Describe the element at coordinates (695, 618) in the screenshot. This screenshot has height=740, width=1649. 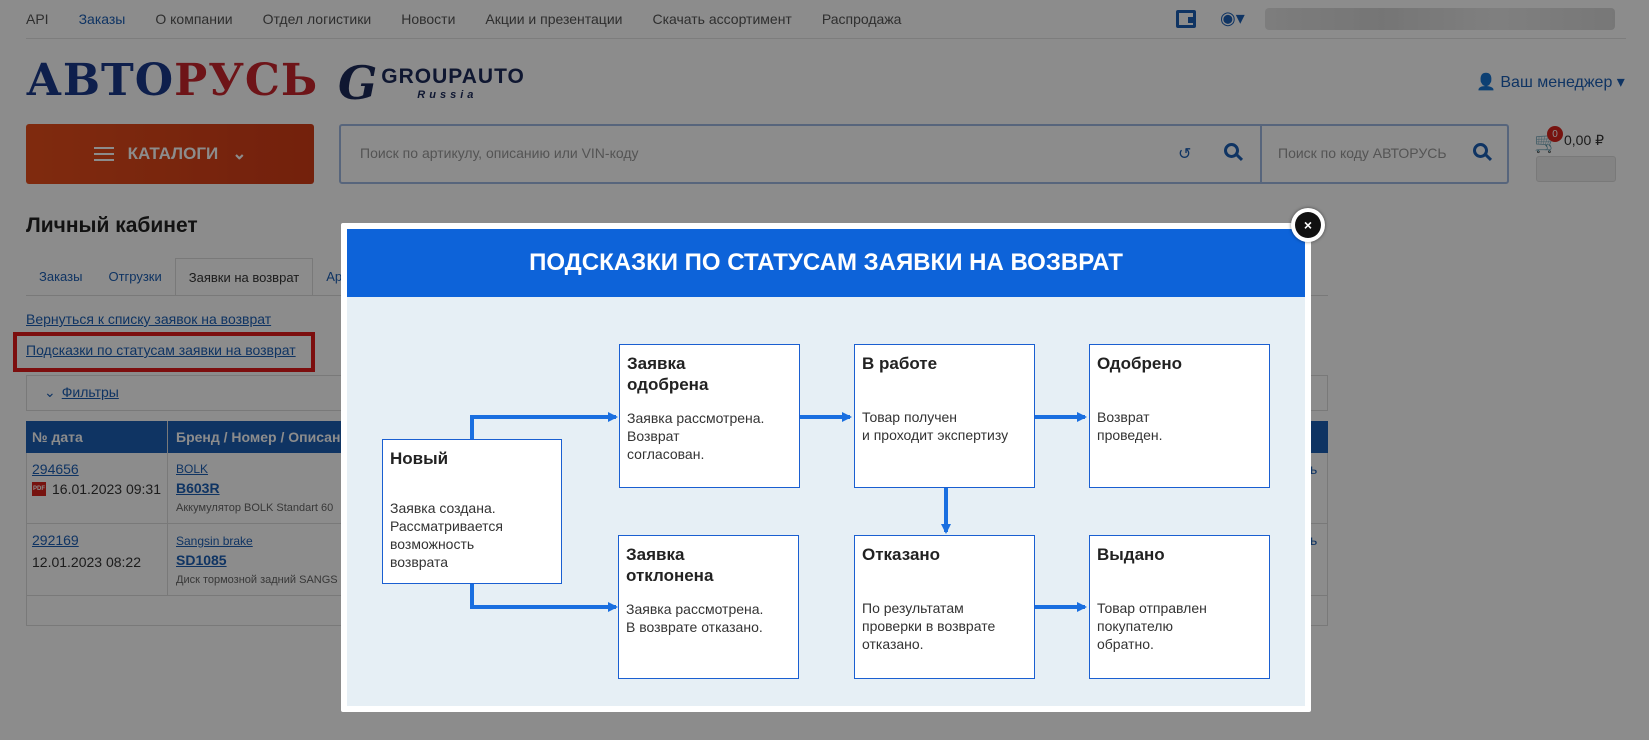
I see `status-description: Заявка рассмотрена. В возврате отказано.` at that location.